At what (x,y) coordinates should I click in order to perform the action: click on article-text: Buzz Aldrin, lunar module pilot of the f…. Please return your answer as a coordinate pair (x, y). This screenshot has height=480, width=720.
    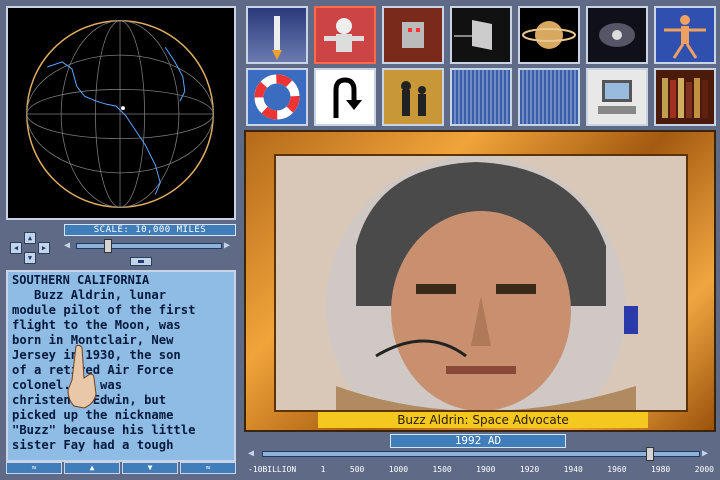
    Looking at the image, I should click on (104, 370).